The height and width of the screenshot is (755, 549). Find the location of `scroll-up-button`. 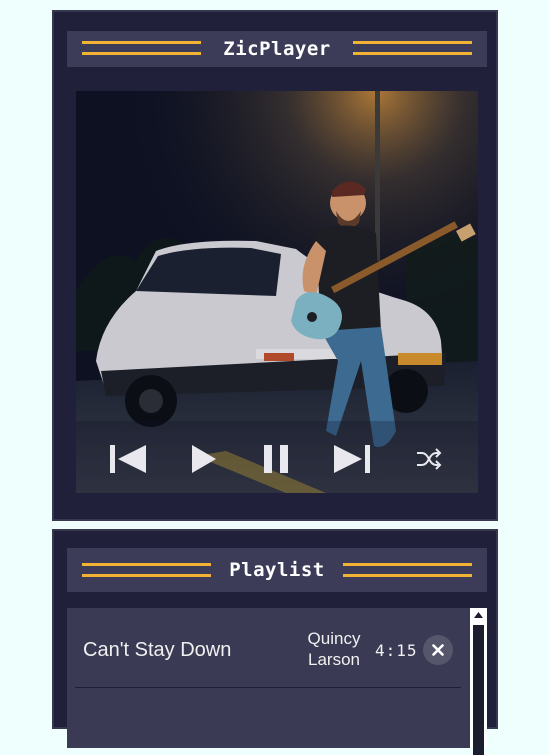

scroll-up-button is located at coordinates (478, 615).